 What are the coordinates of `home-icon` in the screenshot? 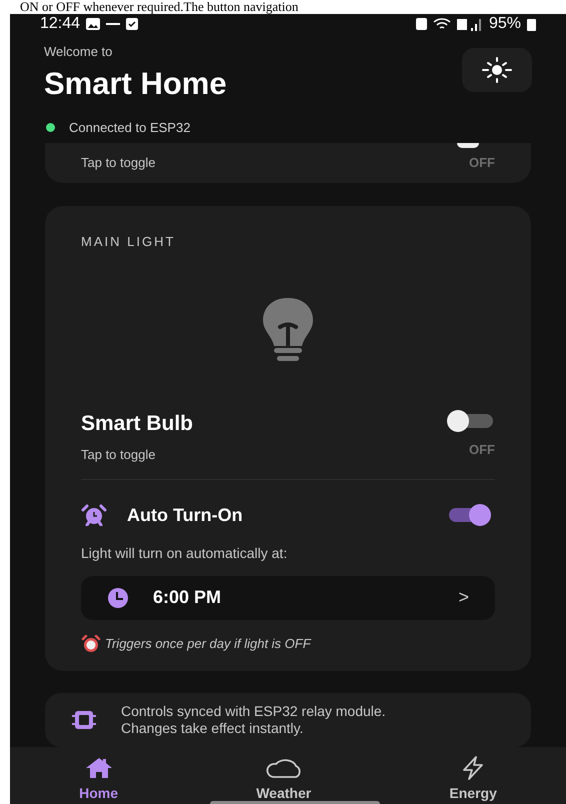 It's located at (99, 768).